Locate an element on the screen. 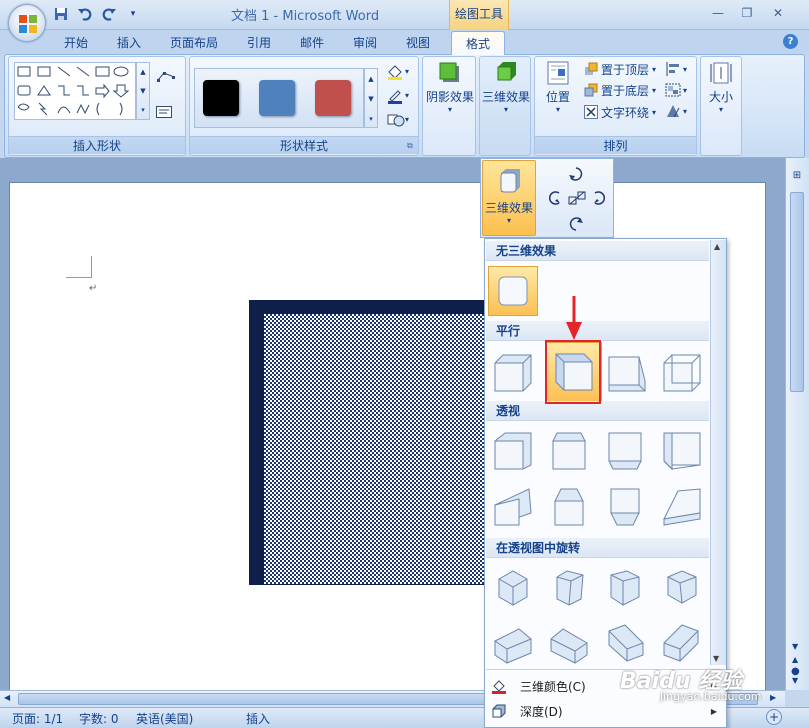 The width and height of the screenshot is (809, 728). size-label: 大小 is located at coordinates (720, 97).